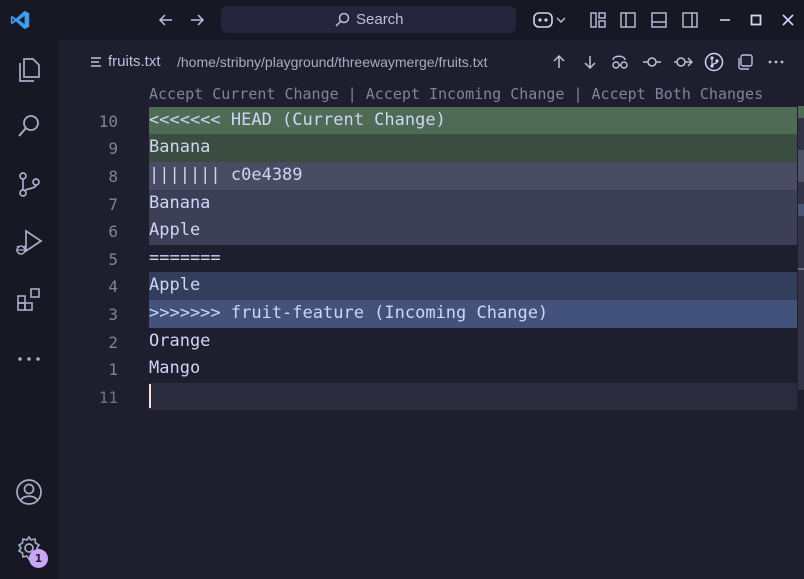 This screenshot has height=579, width=804. Describe the element at coordinates (598, 20) in the screenshot. I see `customize-layout-icon` at that location.